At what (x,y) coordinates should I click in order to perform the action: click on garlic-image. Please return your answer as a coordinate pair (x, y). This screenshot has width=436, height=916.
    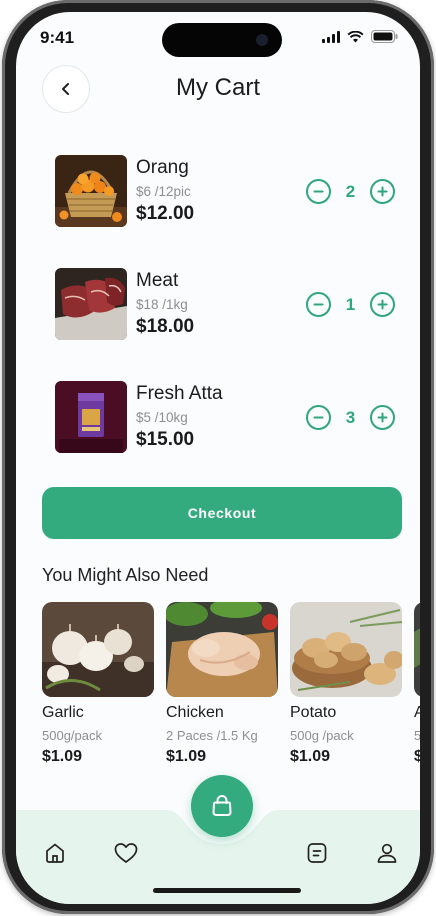
    Looking at the image, I should click on (98, 649).